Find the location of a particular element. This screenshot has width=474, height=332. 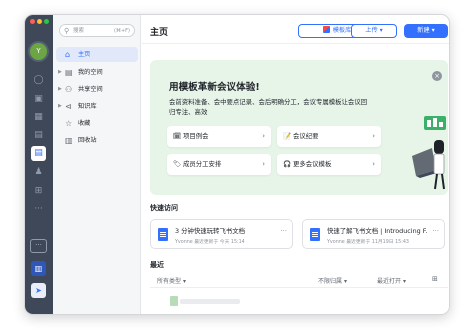

quick-access-title: 快速访问 is located at coordinates (164, 208).